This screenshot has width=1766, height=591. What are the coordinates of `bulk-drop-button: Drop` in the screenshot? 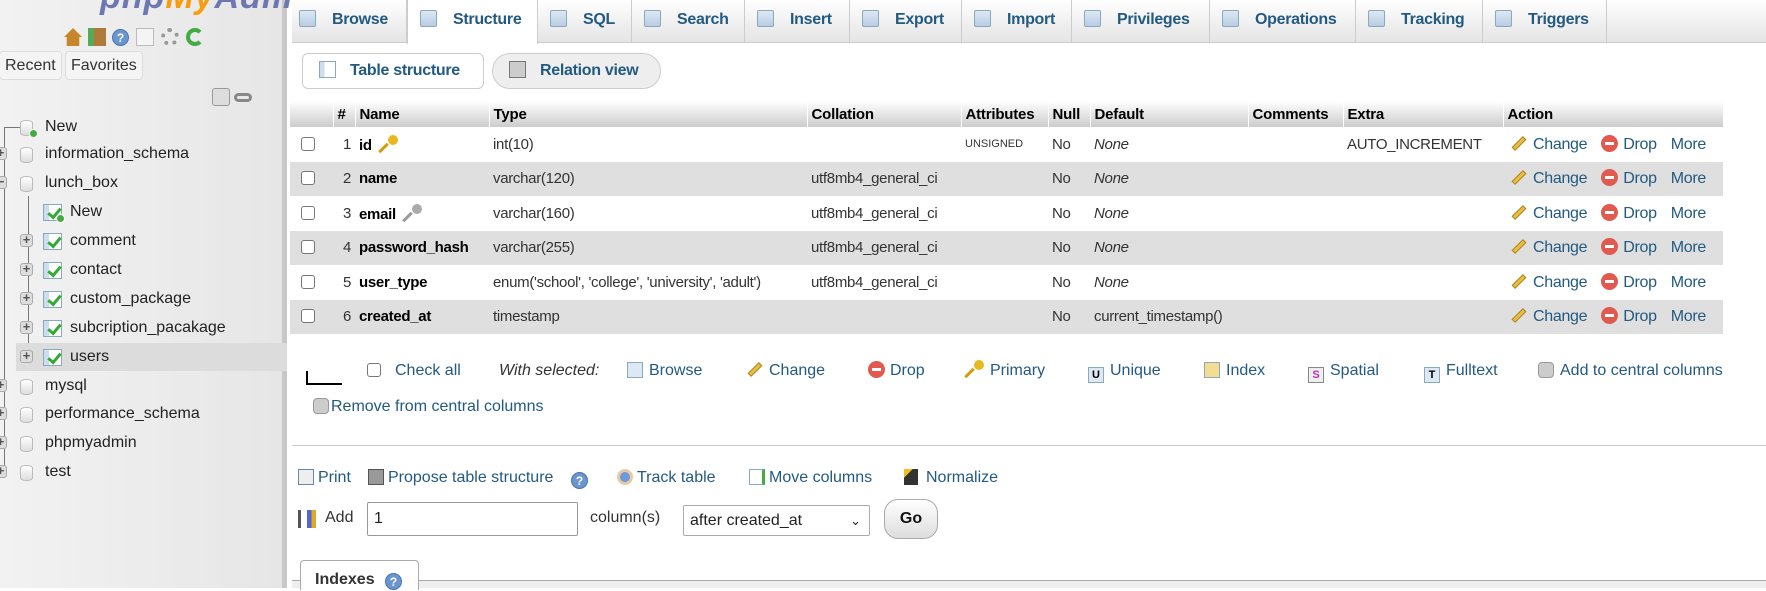 It's located at (896, 371).